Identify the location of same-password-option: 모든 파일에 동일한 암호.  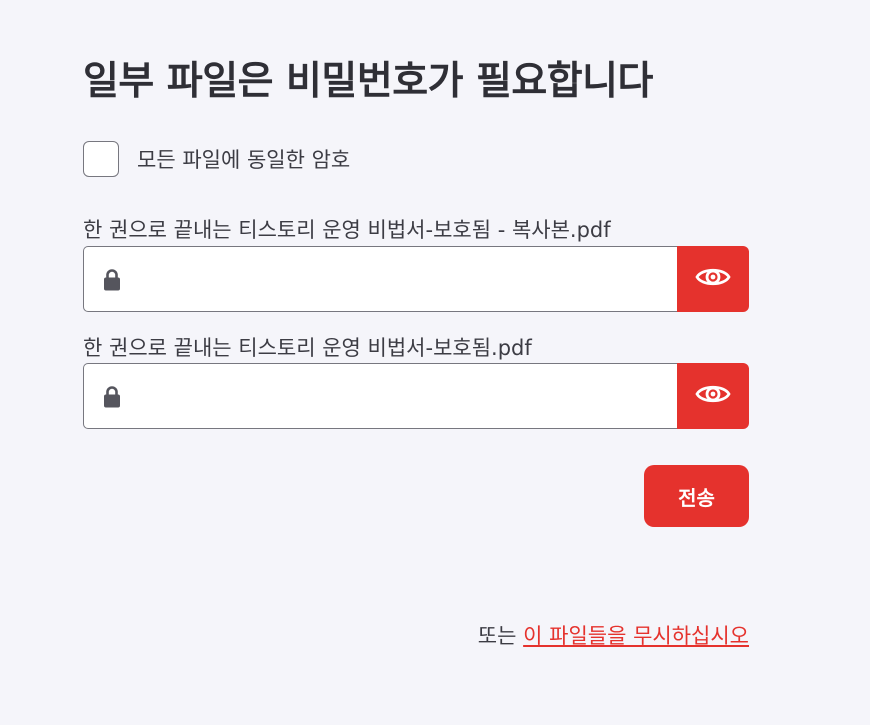
(216, 159).